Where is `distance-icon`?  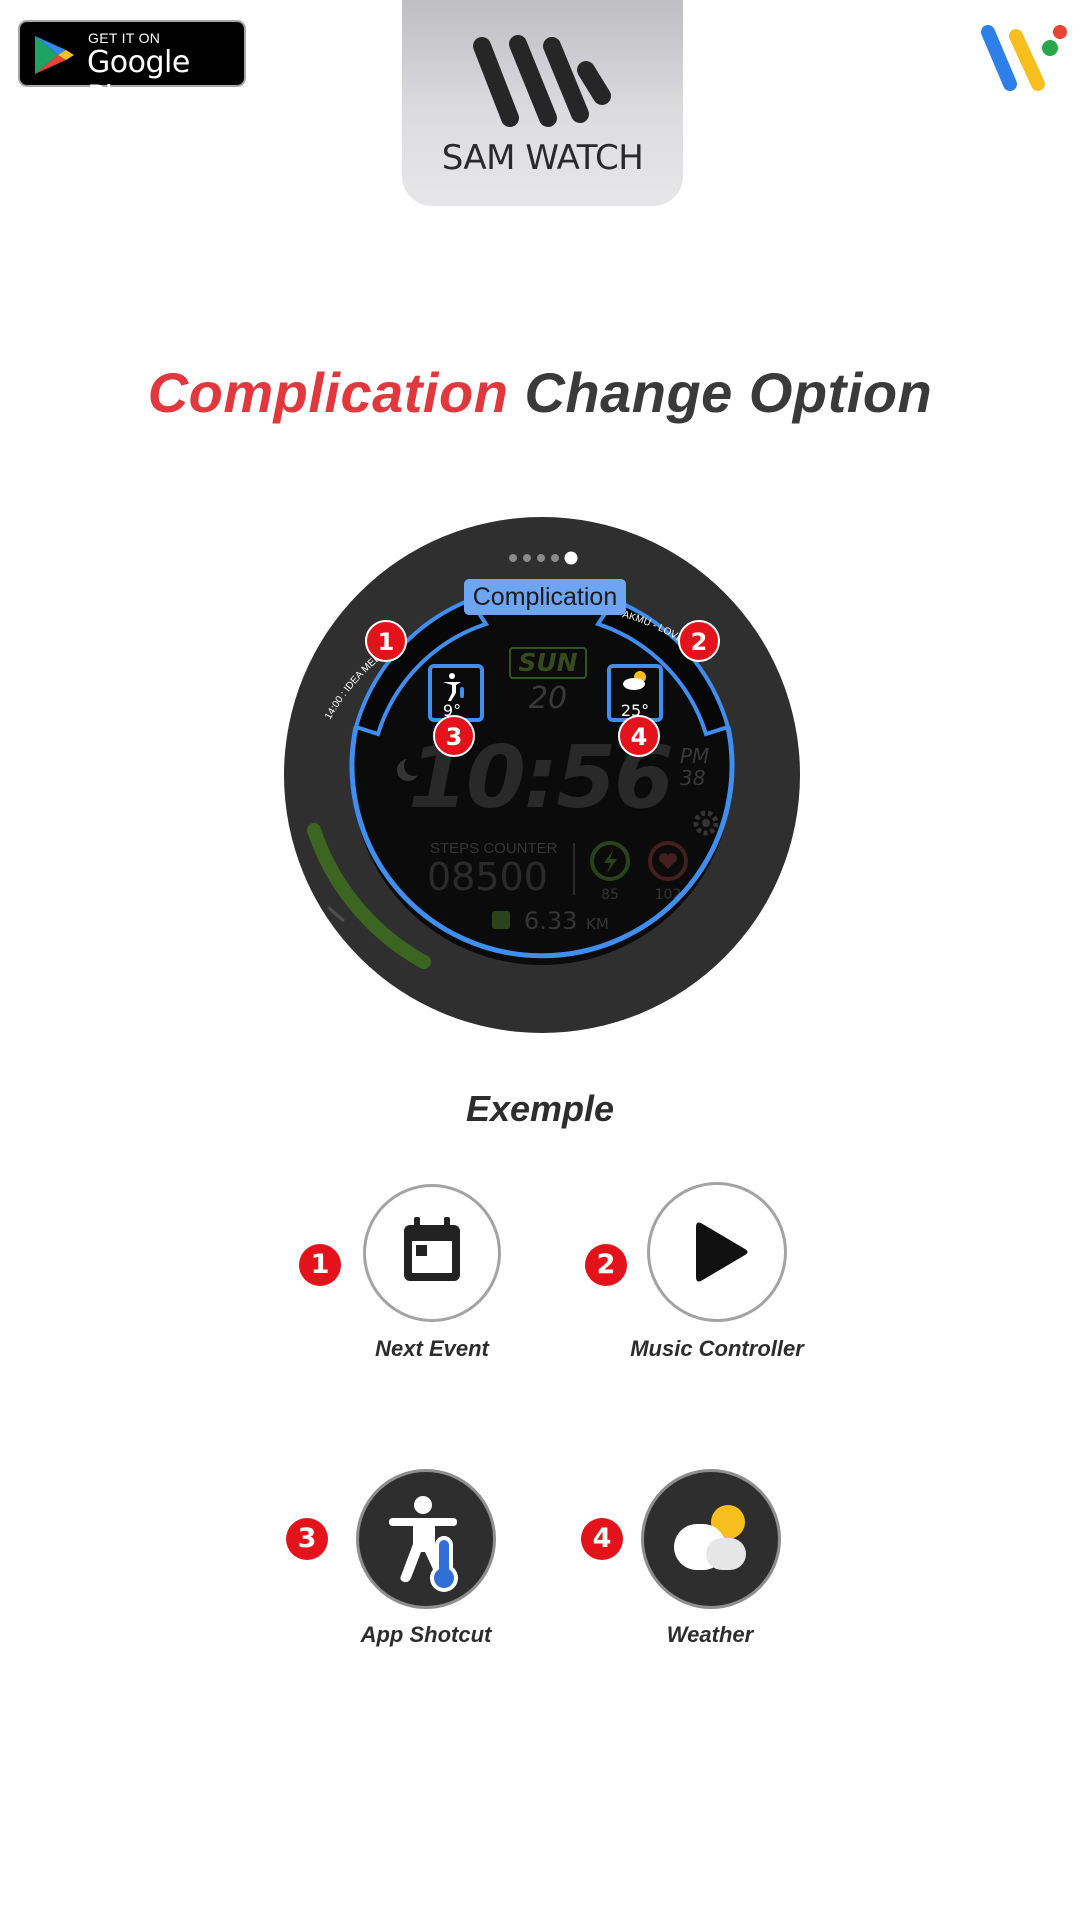
distance-icon is located at coordinates (501, 920).